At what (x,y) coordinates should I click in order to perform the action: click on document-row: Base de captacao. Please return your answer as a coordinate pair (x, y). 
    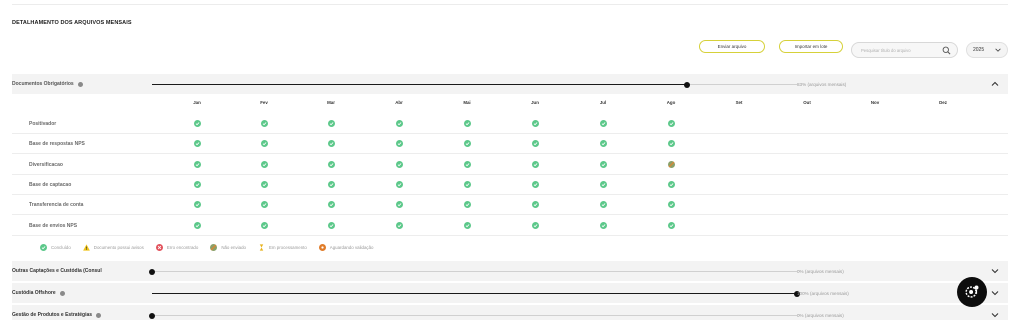
    Looking at the image, I should click on (510, 185).